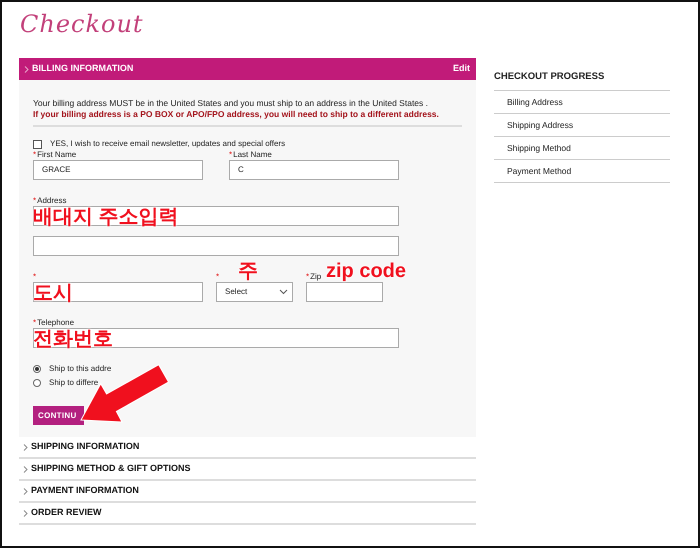 The height and width of the screenshot is (548, 700). What do you see at coordinates (283, 292) in the screenshot?
I see `caret-icon` at bounding box center [283, 292].